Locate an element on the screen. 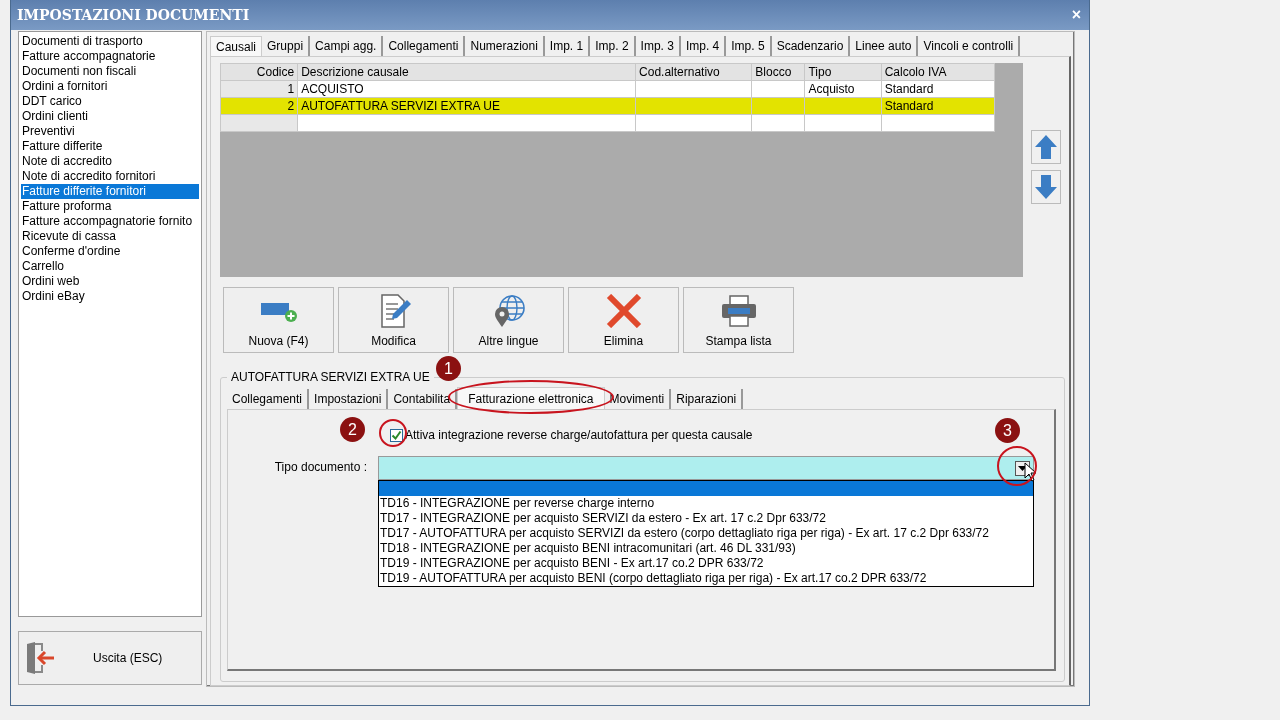 The height and width of the screenshot is (720, 1280). sidebar-item: Ordini eBay is located at coordinates (110, 296).